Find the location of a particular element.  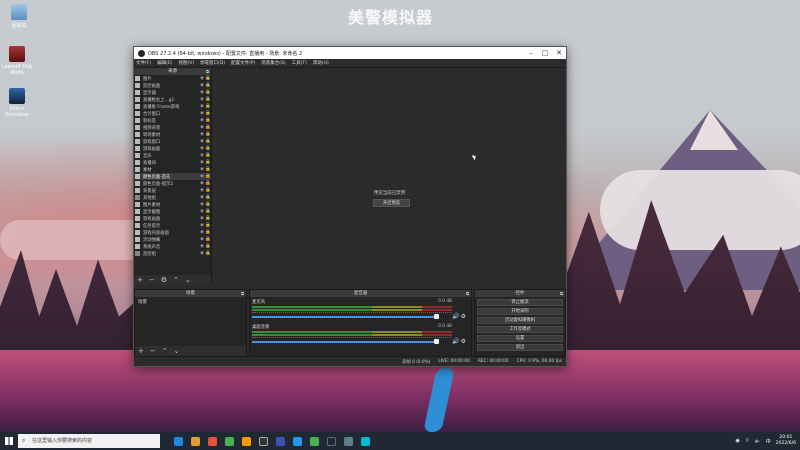

close-icon: ✕ is located at coordinates (559, 53).